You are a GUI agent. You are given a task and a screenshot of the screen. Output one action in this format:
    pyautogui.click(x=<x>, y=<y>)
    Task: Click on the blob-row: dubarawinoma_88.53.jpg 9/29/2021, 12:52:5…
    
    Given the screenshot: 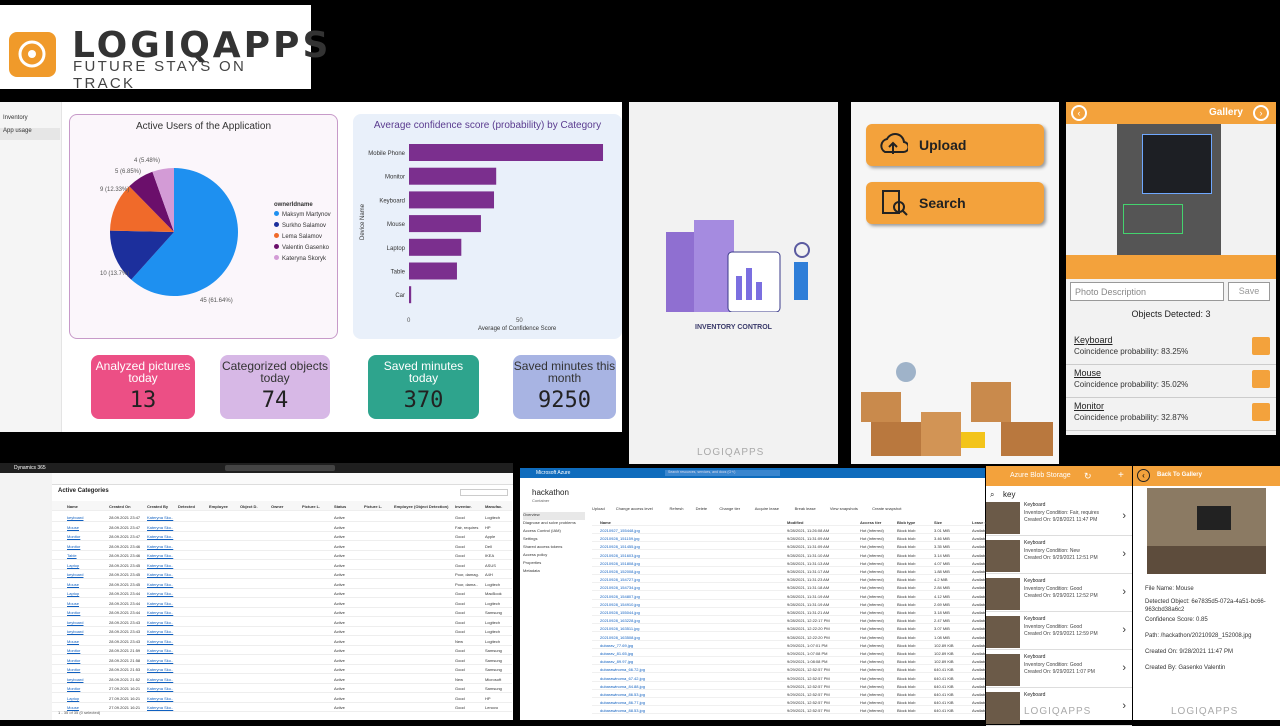 What is the action you would take?
    pyautogui.click(x=790, y=710)
    